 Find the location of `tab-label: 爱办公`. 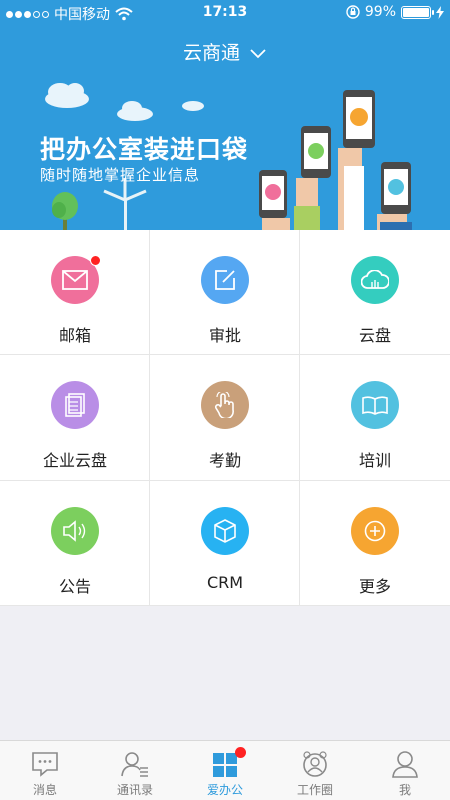

tab-label: 爱办公 is located at coordinates (224, 790).